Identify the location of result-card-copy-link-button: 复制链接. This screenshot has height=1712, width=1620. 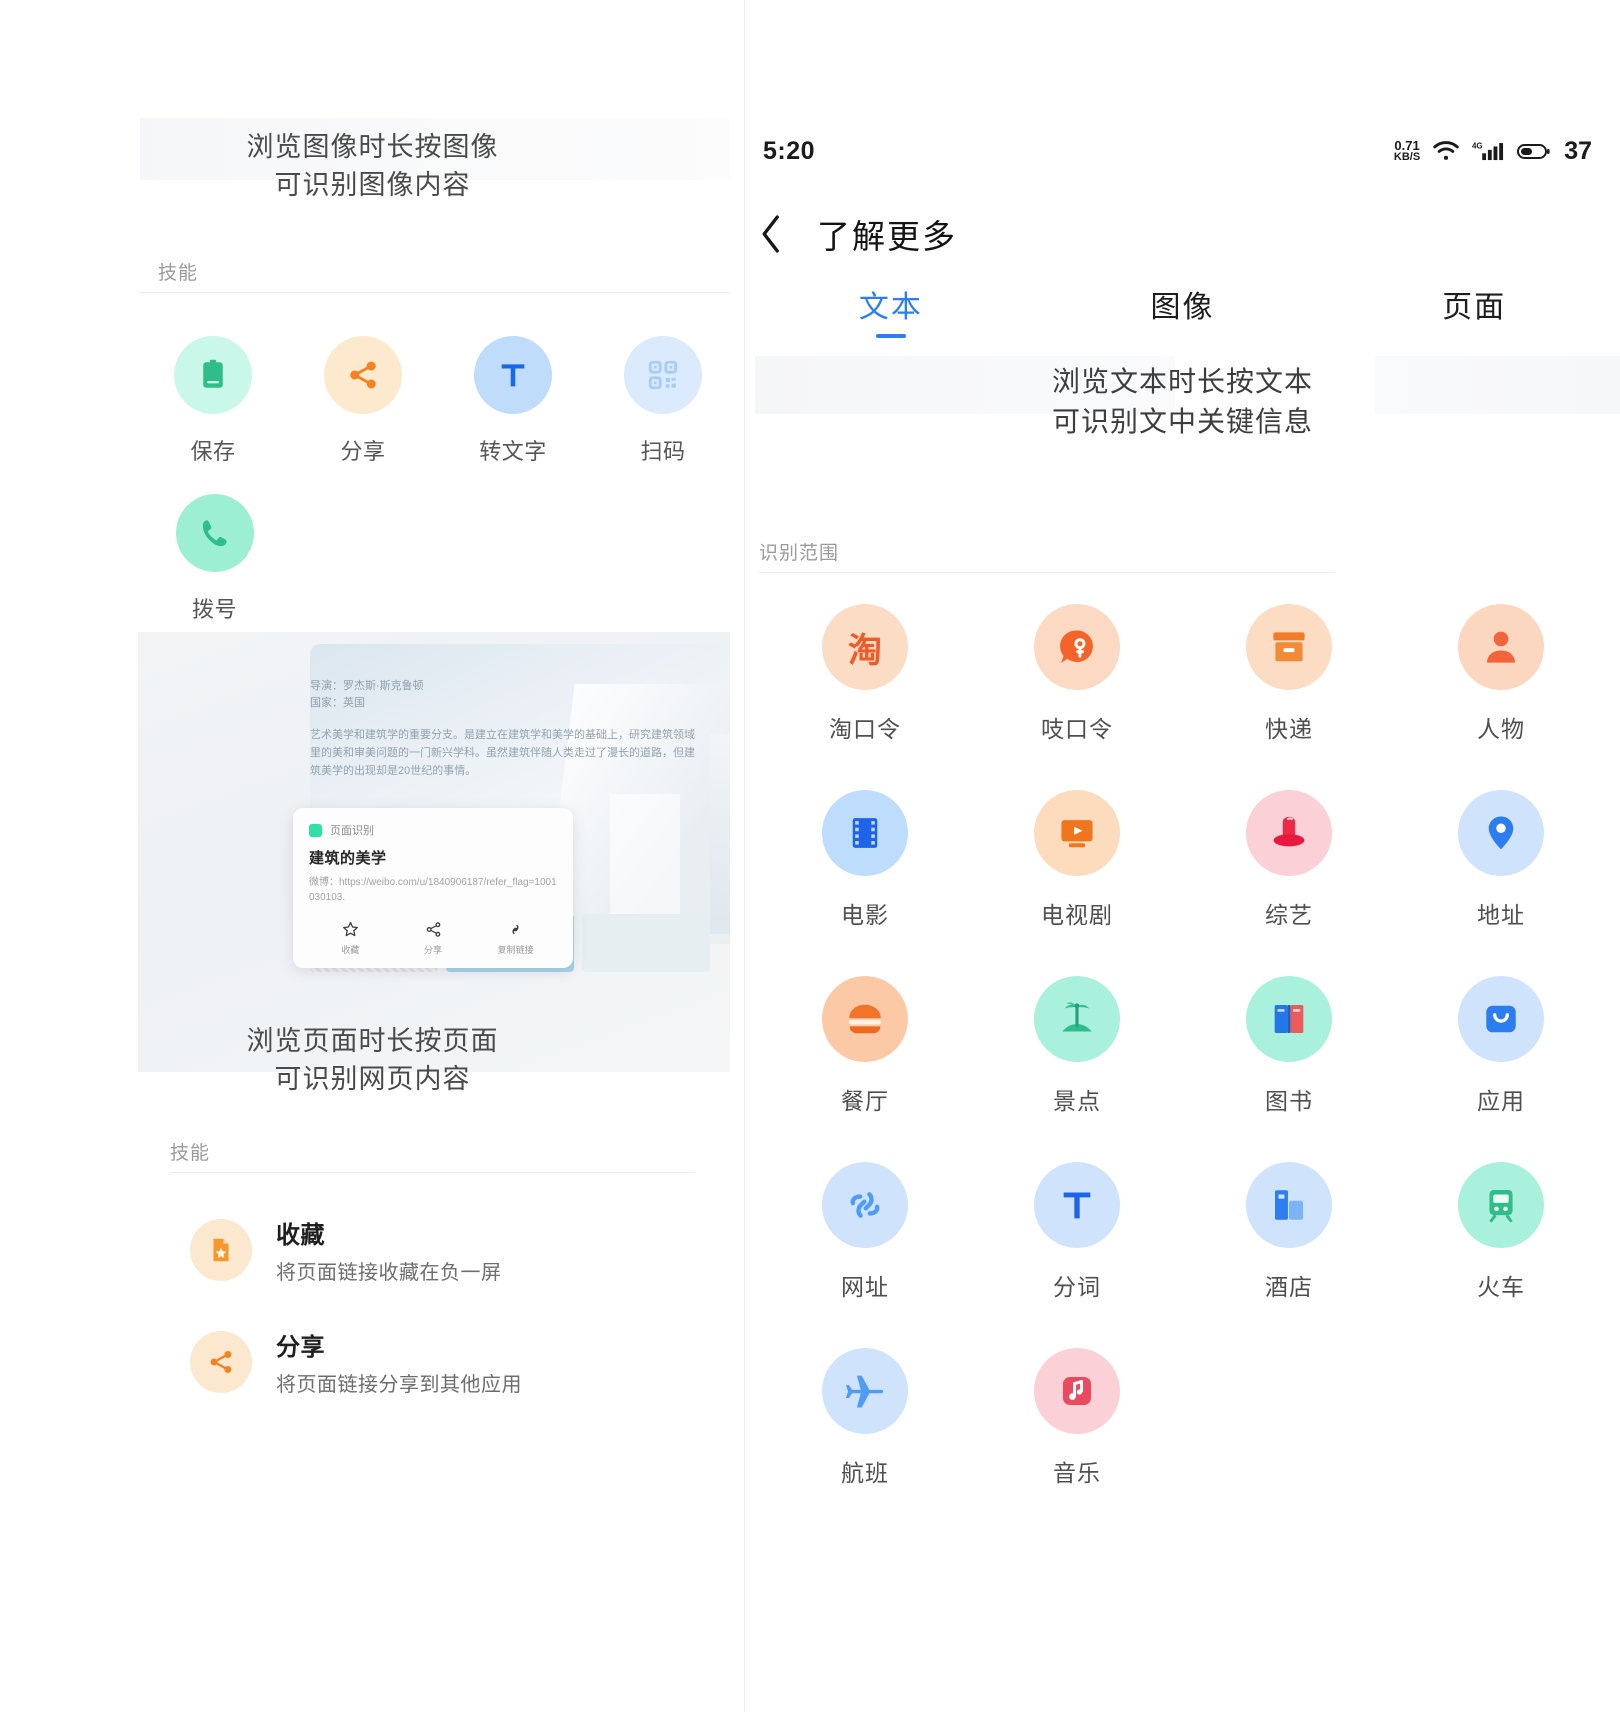
(515, 938).